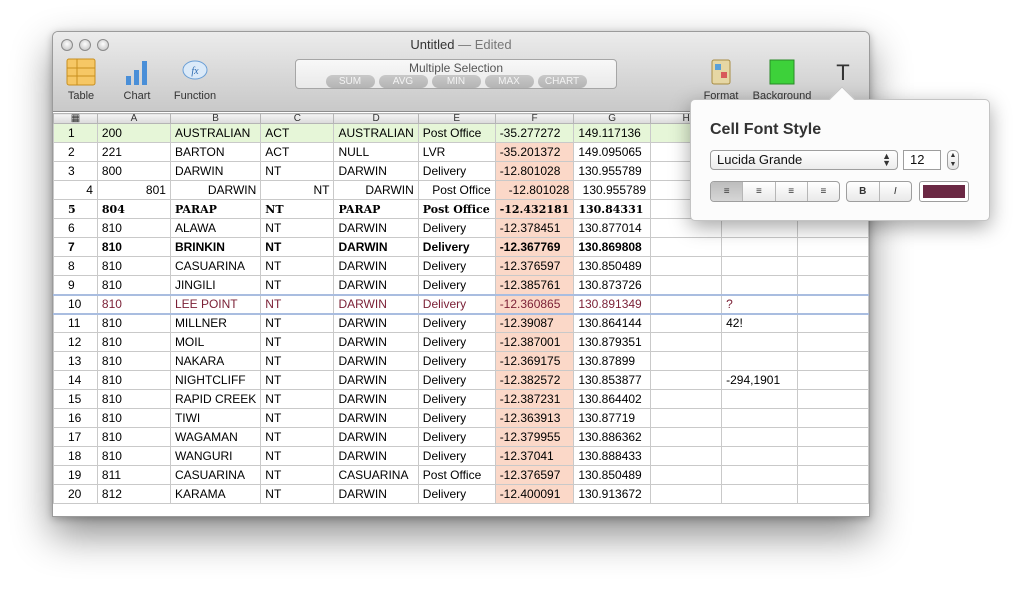 The width and height of the screenshot is (1024, 591). What do you see at coordinates (215, 285) in the screenshot?
I see `cell: JINGILI` at bounding box center [215, 285].